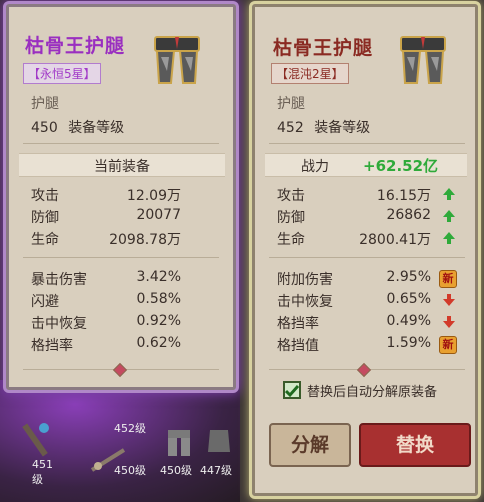  What do you see at coordinates (408, 215) in the screenshot?
I see `stat-value-defense: 26862` at bounding box center [408, 215].